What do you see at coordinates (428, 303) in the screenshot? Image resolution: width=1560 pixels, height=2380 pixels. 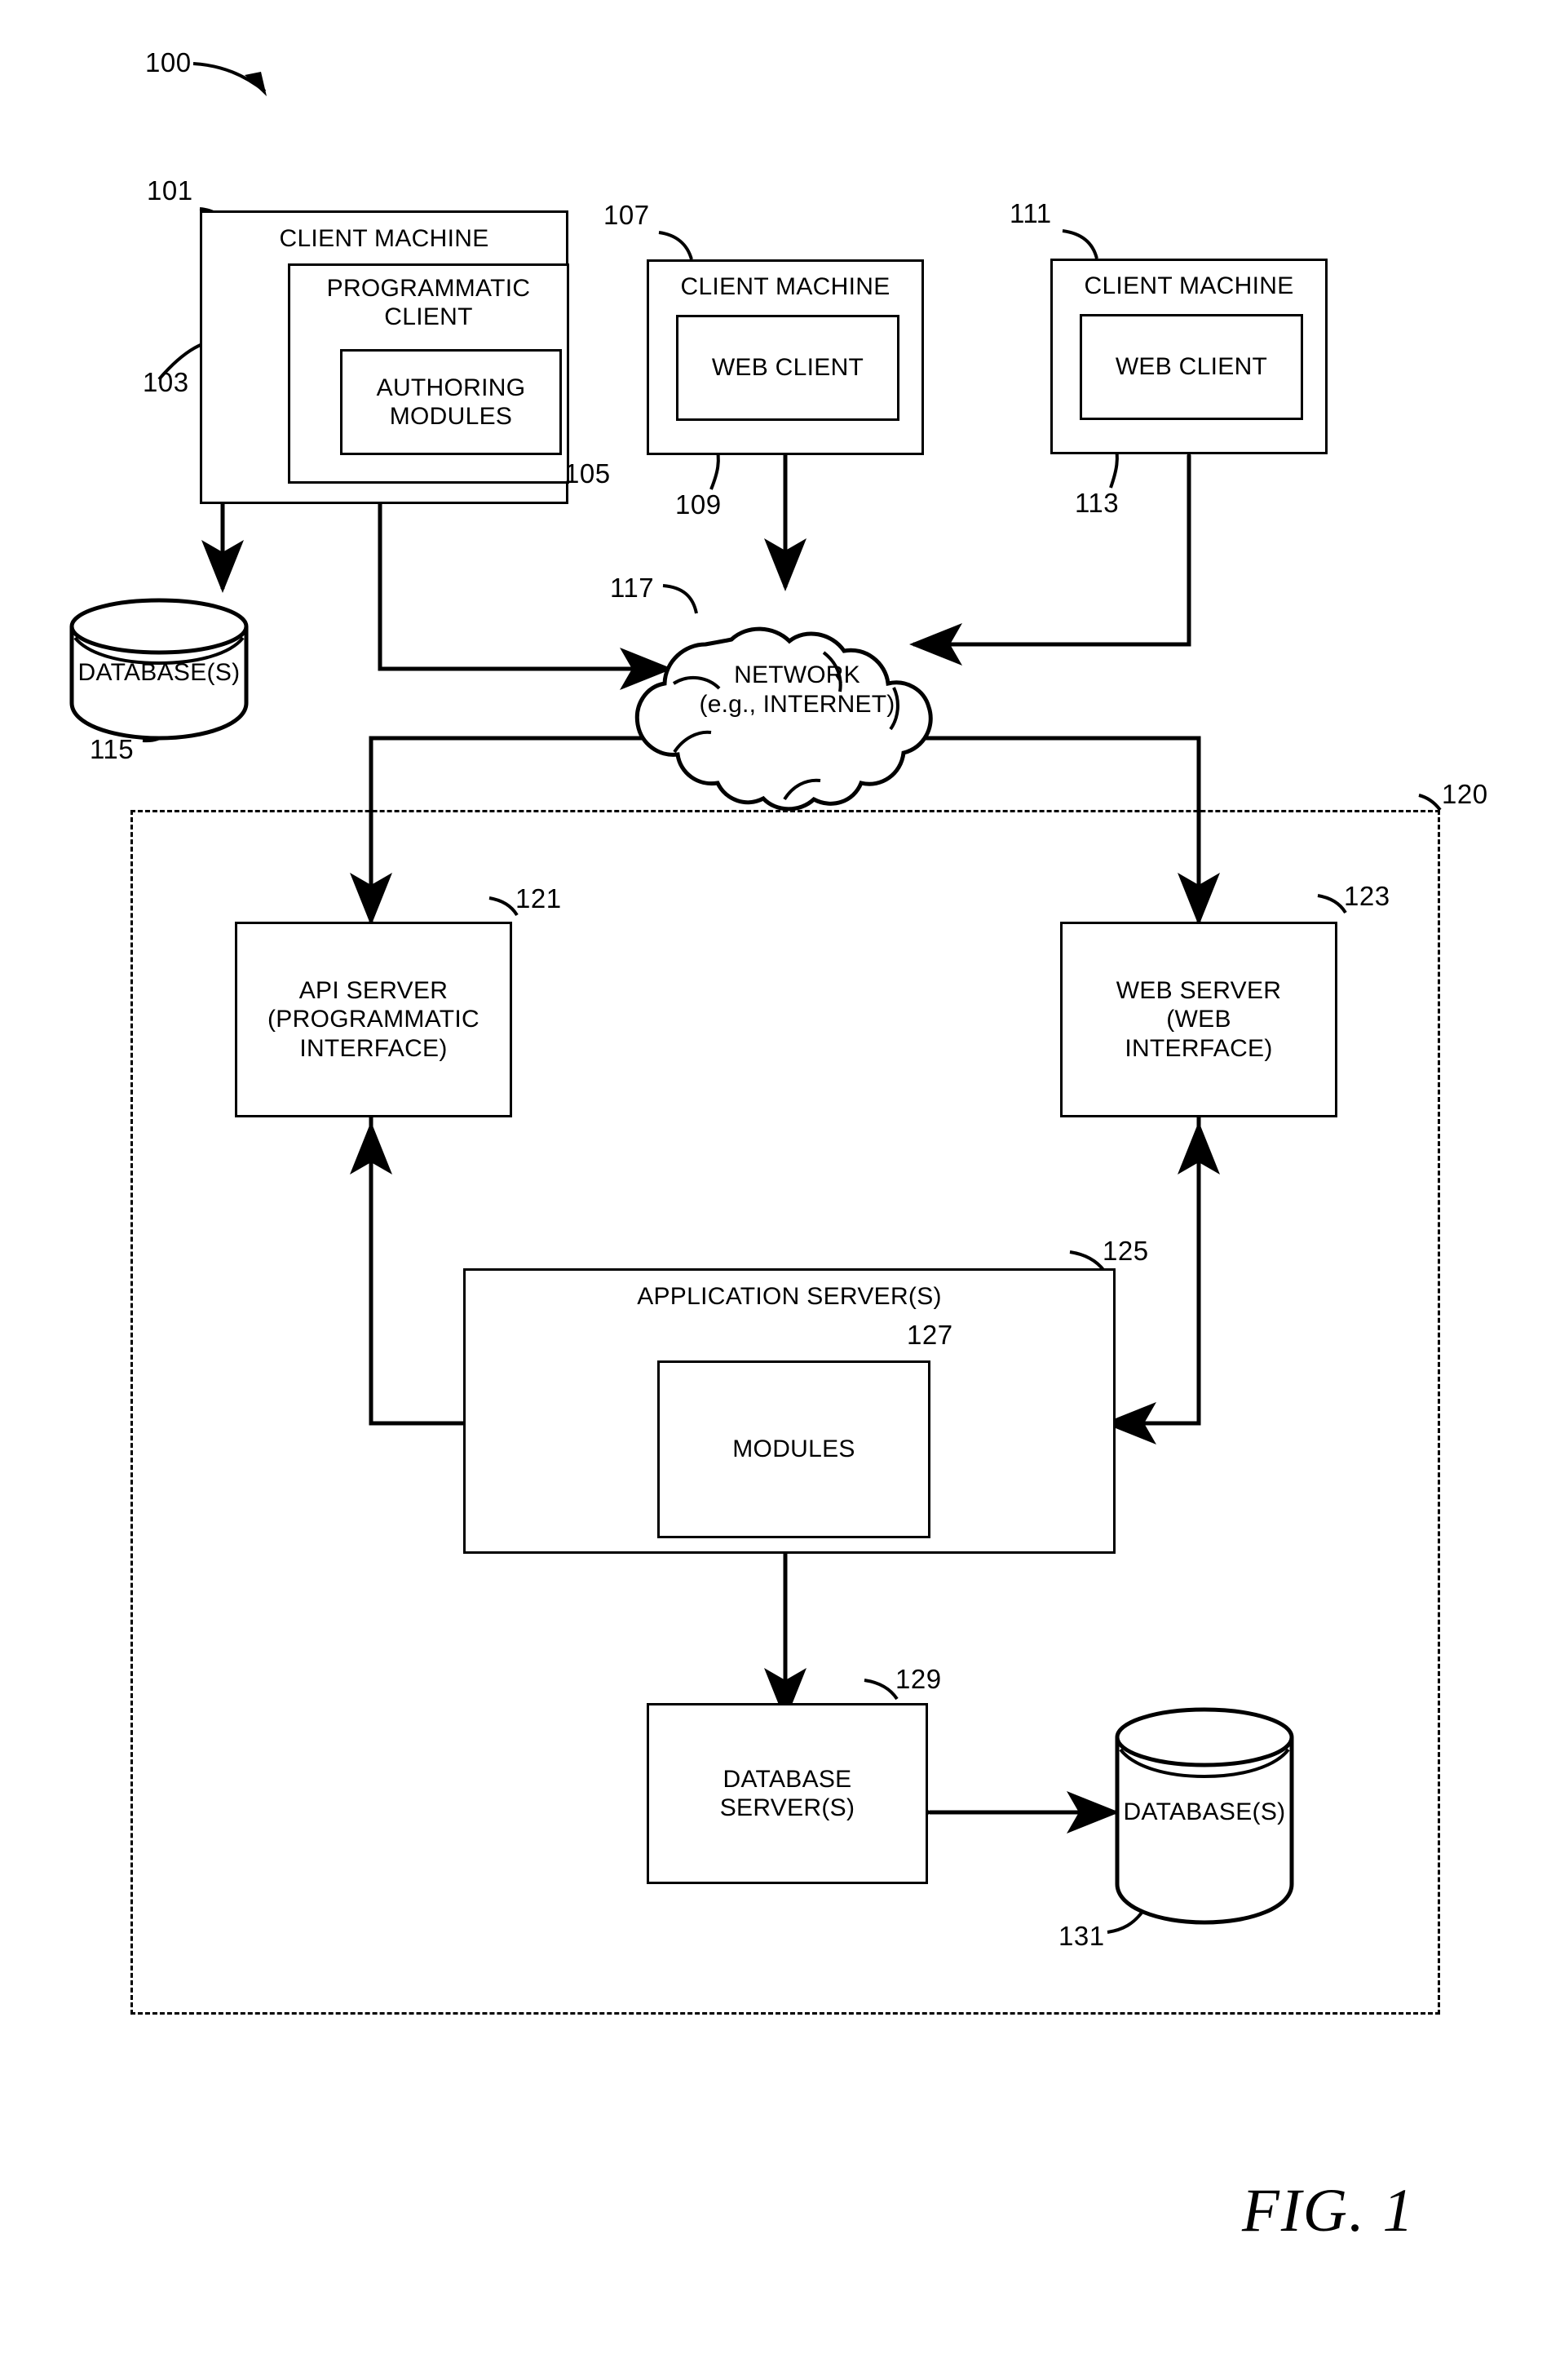 I see `programmatic-client-title: PROGRAMMATIC CLIENT` at bounding box center [428, 303].